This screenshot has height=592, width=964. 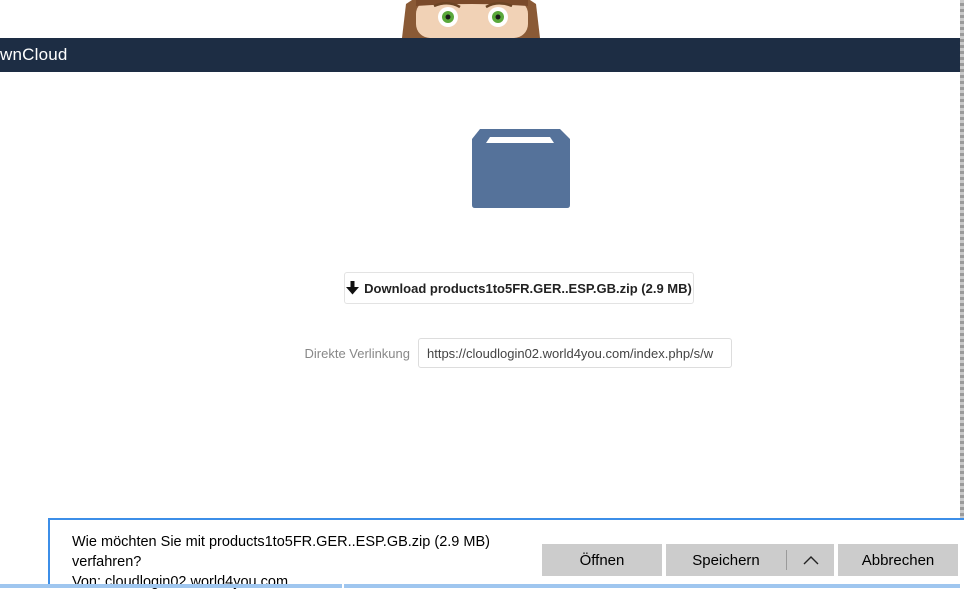 I want to click on cancel-button-label: Abbrechen, so click(x=898, y=560).